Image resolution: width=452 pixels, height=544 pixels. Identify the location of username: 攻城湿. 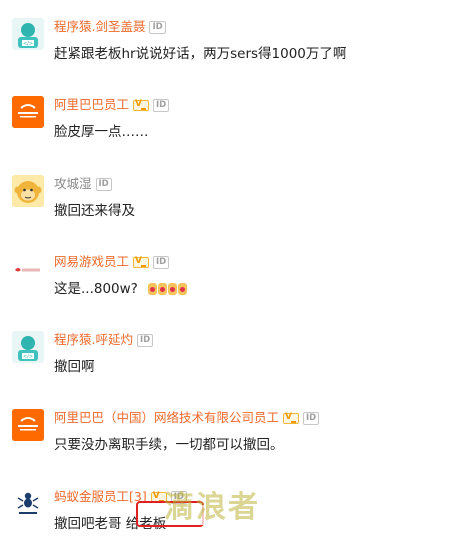
(73, 184).